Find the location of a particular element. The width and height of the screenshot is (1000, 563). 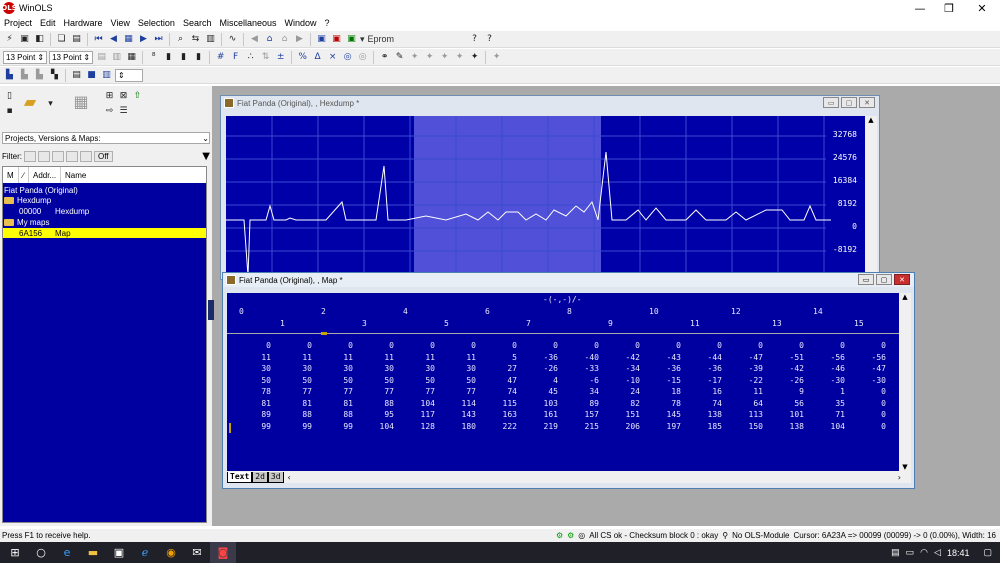

maximize-icon: ▢ is located at coordinates (849, 102).